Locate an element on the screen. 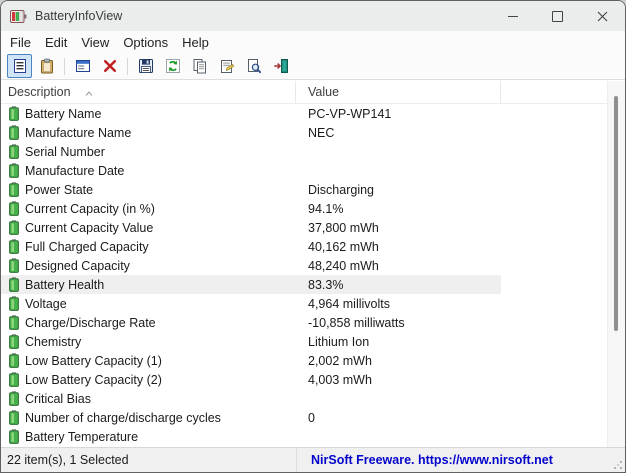  choose-columns-button is located at coordinates (82, 66).